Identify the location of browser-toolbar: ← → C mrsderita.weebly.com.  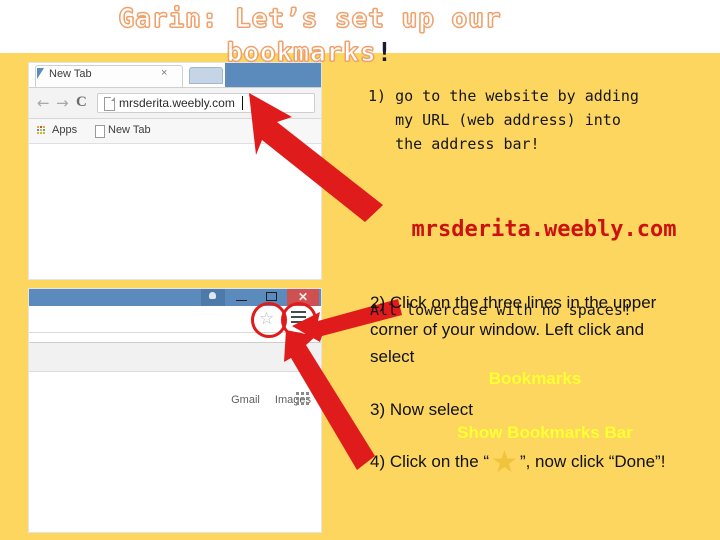
(175, 103).